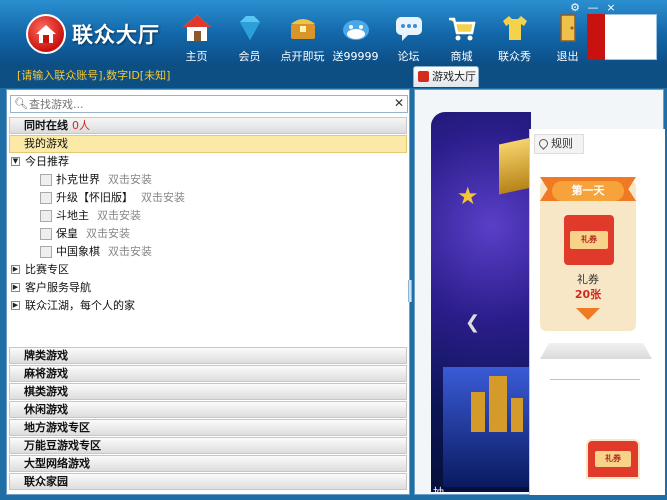  What do you see at coordinates (204, 104) in the screenshot?
I see `search-input` at bounding box center [204, 104].